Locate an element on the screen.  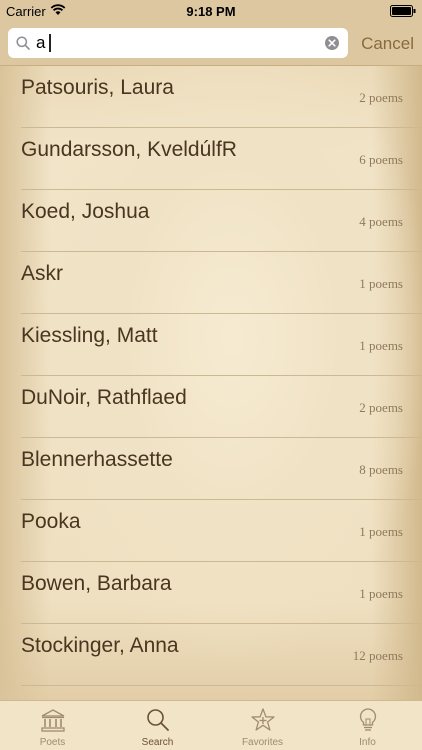
tab-label: Poets is located at coordinates (52, 742).